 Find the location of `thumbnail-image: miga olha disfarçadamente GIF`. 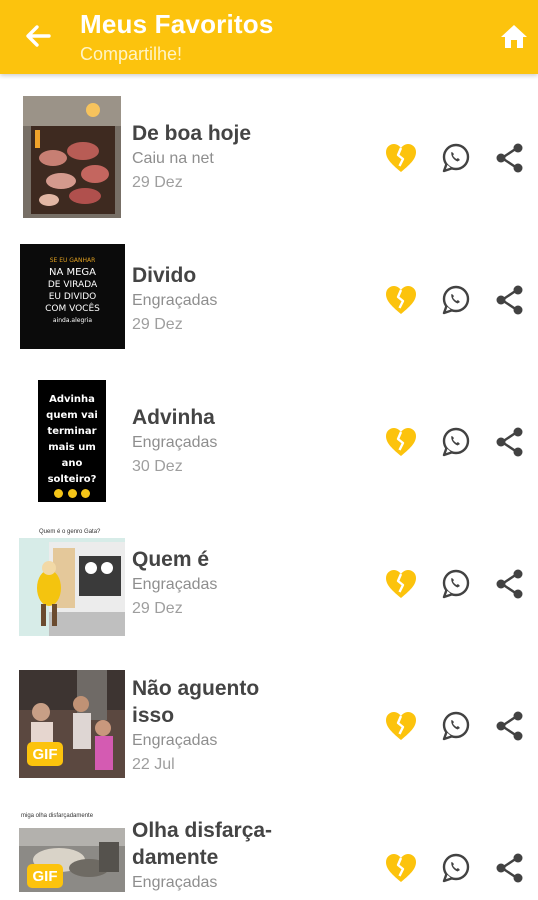

thumbnail-image: miga olha disfarçadamente GIF is located at coordinates (72, 852).